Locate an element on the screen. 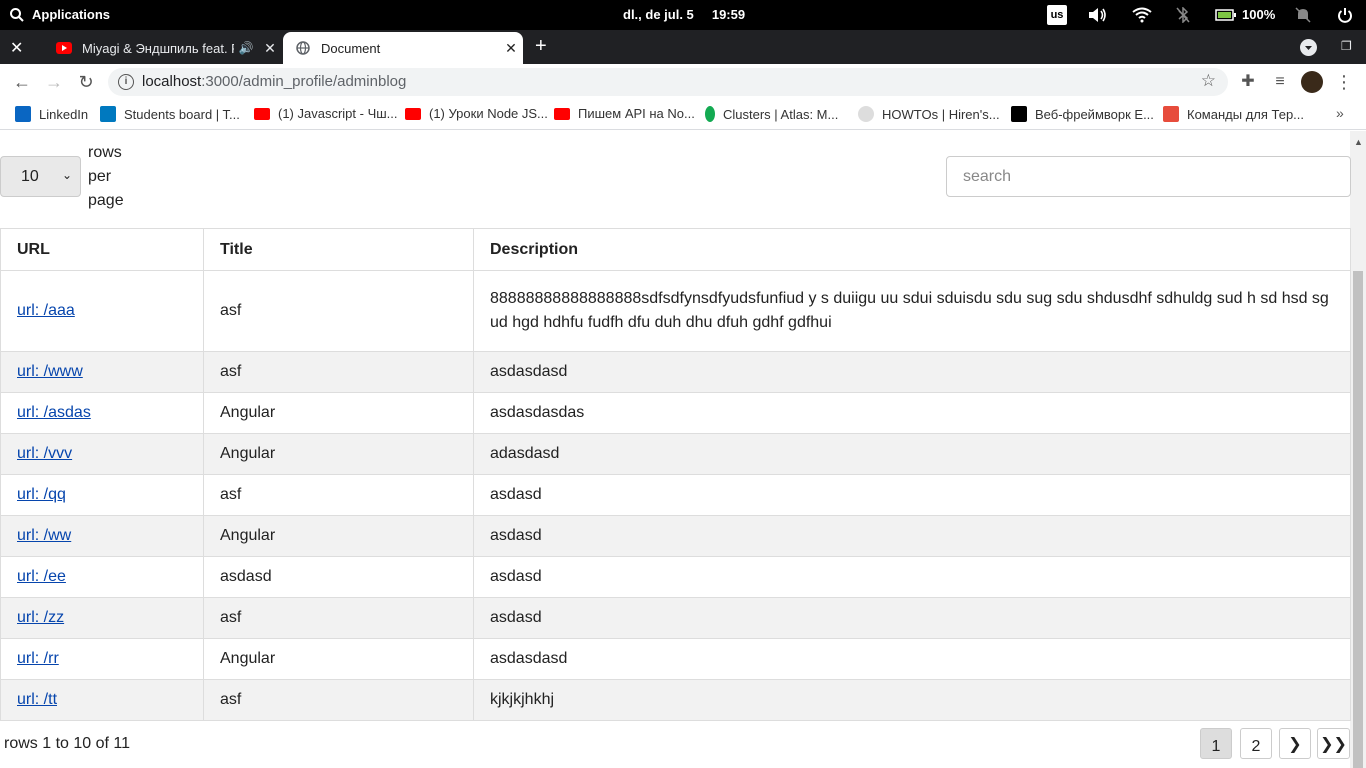 This screenshot has width=1366, height=768. url-link: url: /www is located at coordinates (50, 371).